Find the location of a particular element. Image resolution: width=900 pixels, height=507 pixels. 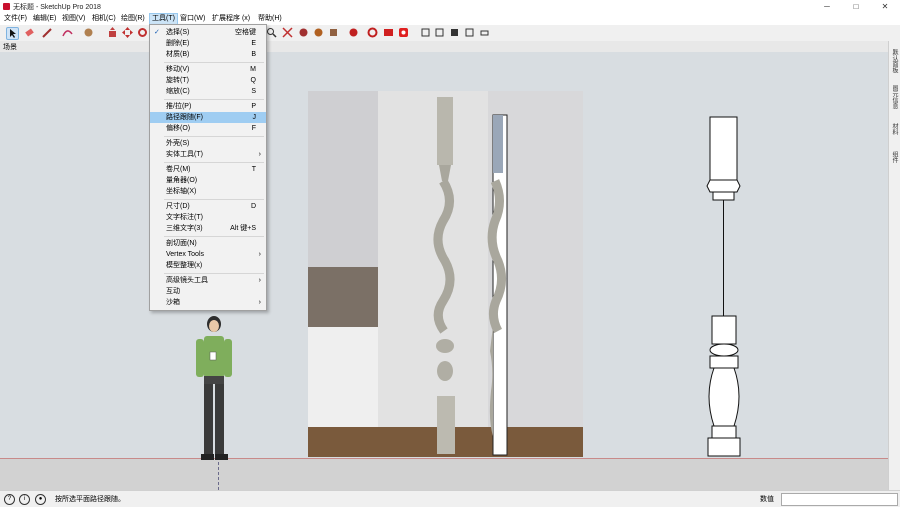

measurements-label: 数值 is located at coordinates (767, 499).